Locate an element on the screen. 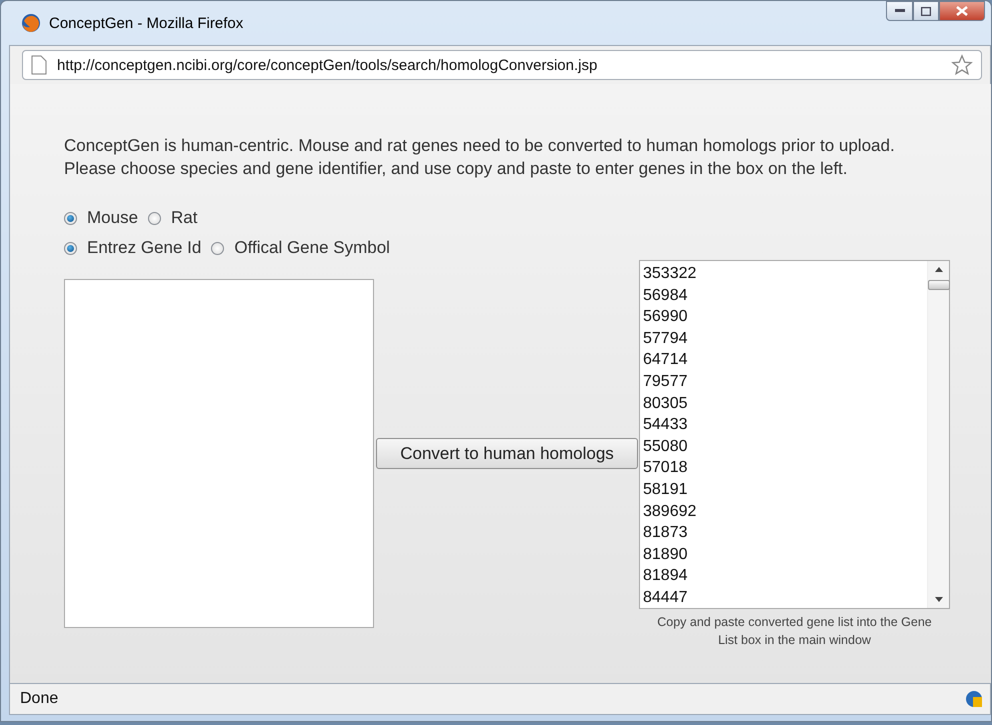  gene-id: 58191 is located at coordinates (665, 490).